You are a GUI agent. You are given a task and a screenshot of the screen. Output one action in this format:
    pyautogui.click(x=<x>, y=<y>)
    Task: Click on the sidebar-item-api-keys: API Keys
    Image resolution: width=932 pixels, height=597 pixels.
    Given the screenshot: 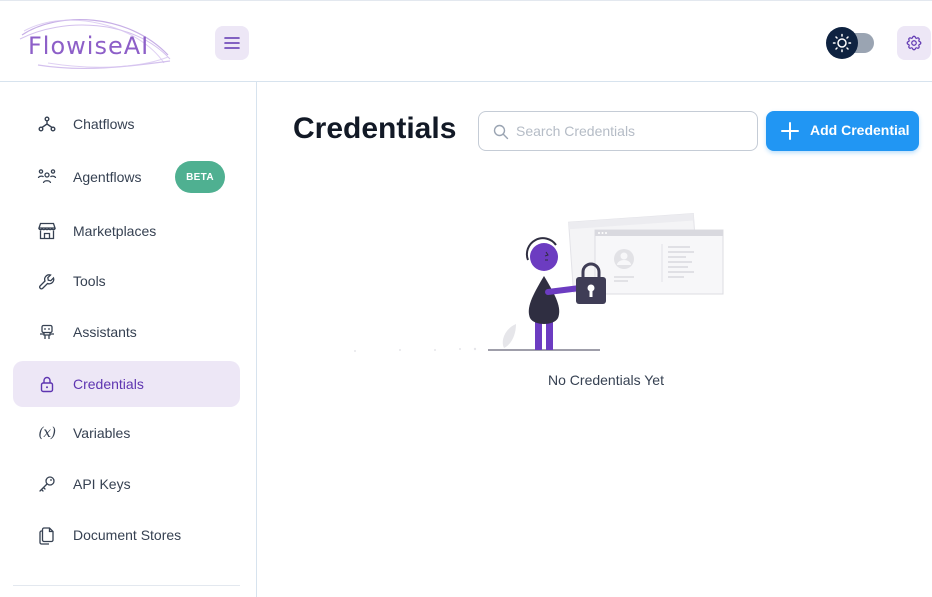 What is the action you would take?
    pyautogui.click(x=126, y=484)
    